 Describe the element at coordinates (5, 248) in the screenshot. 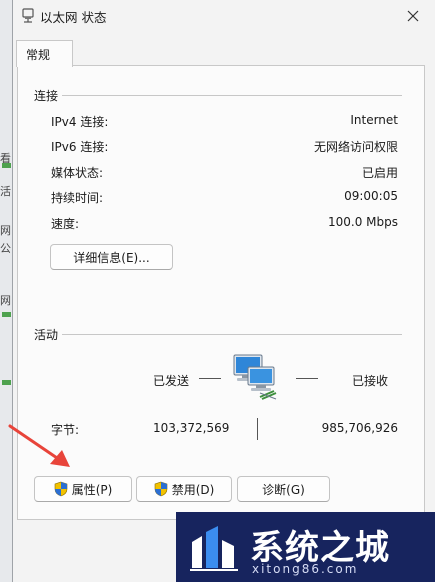

I see `bg-fragment: 公` at that location.